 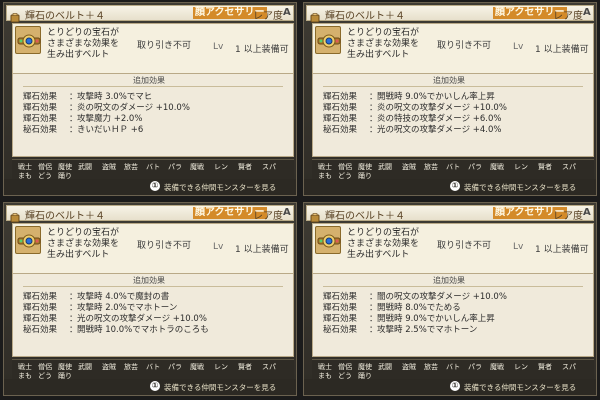 I want to click on effect-row: 秘石効果 ：きいだいＨＰ +6, so click(x=83, y=129).